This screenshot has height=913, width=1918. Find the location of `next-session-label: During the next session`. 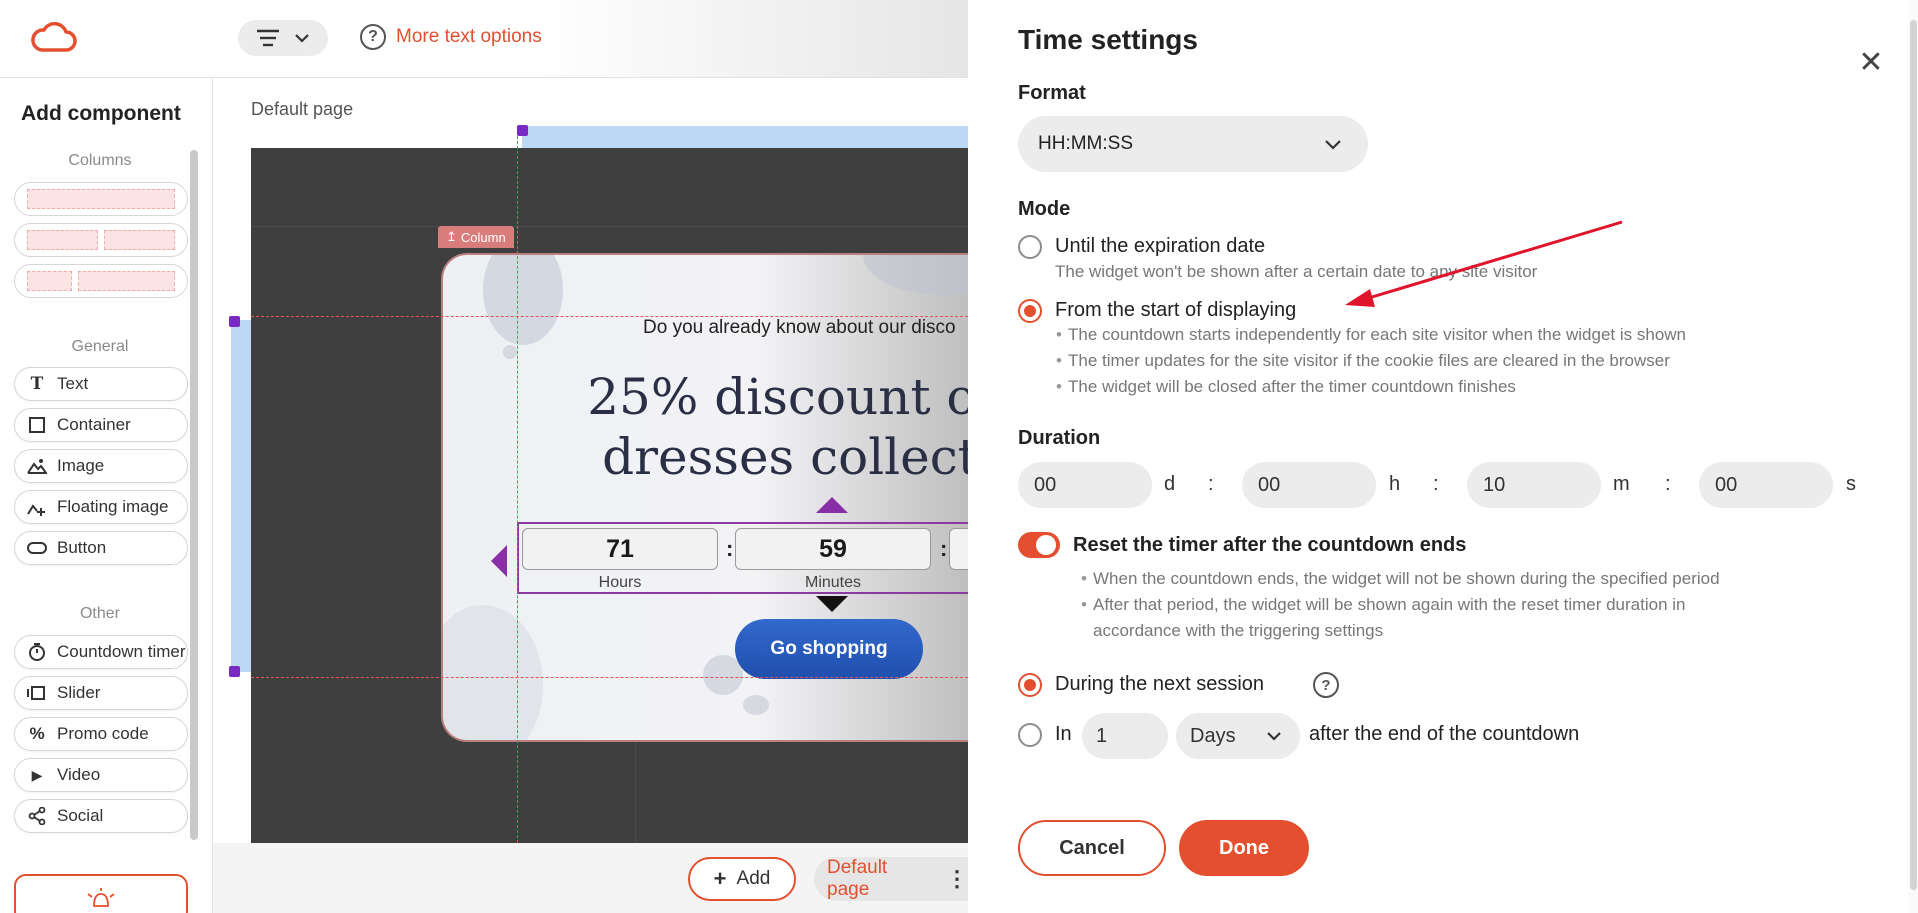

next-session-label: During the next session is located at coordinates (1159, 684).